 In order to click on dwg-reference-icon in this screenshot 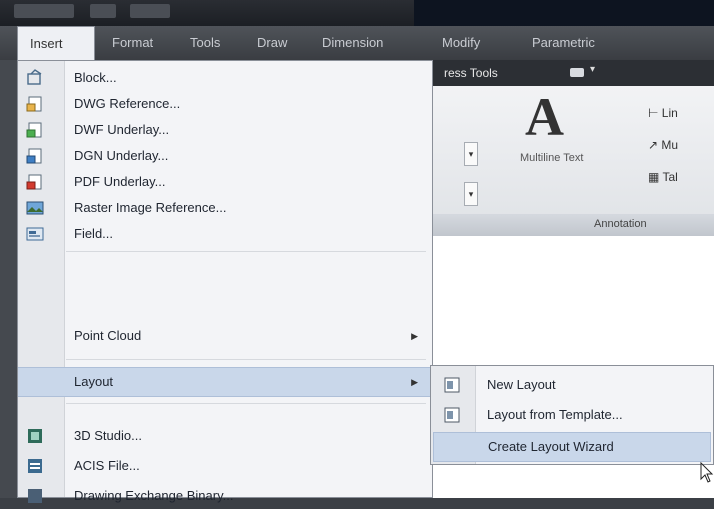, I will do `click(34, 104)`.